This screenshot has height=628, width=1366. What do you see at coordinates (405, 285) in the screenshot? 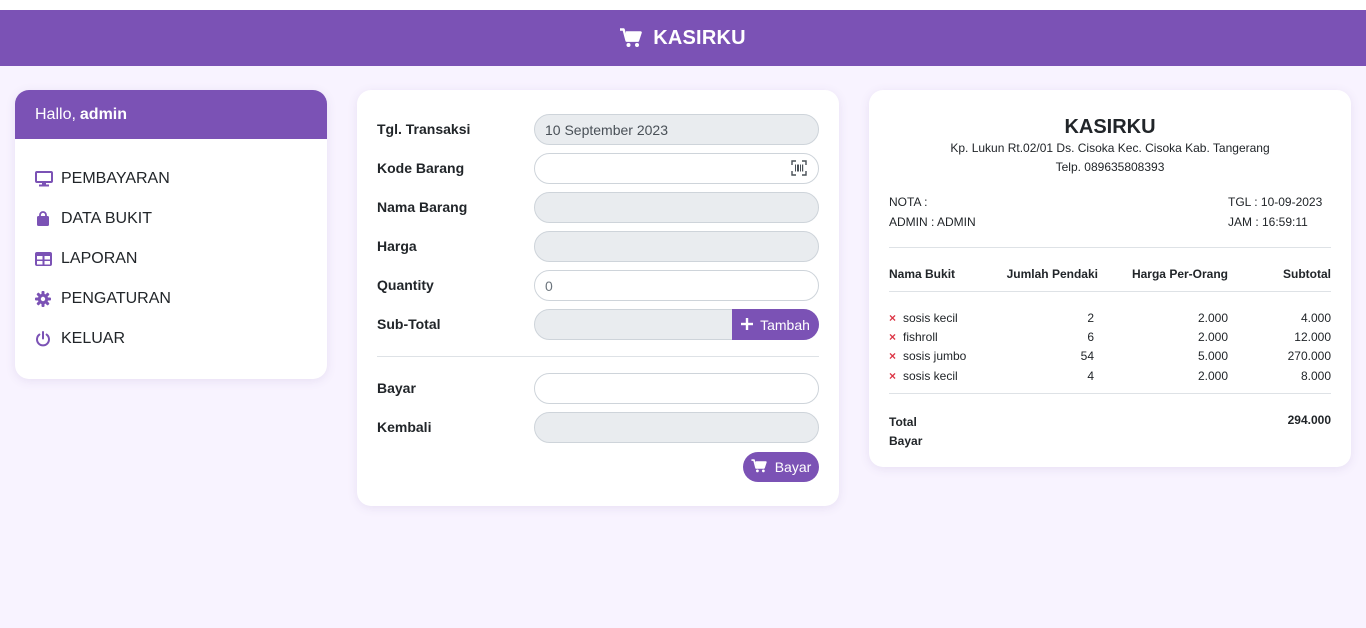
I see `quantity-label: Quantity` at bounding box center [405, 285].